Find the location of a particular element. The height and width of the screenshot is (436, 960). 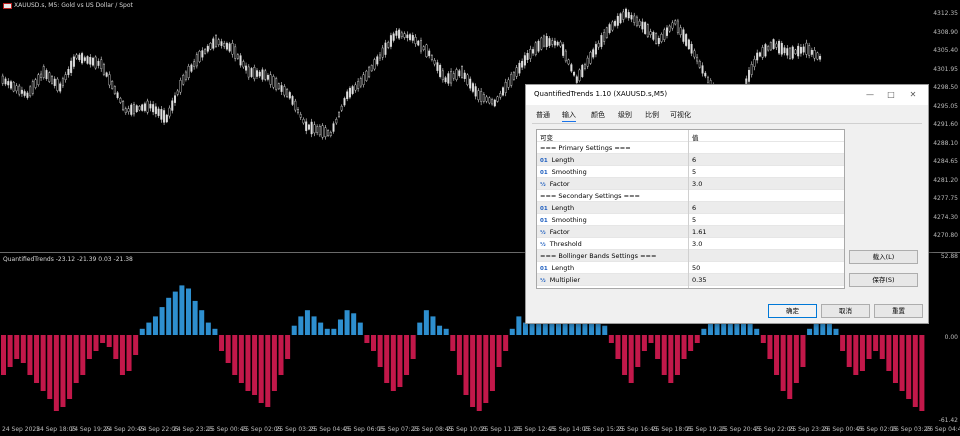

tab-levels: 级别 is located at coordinates (625, 115).